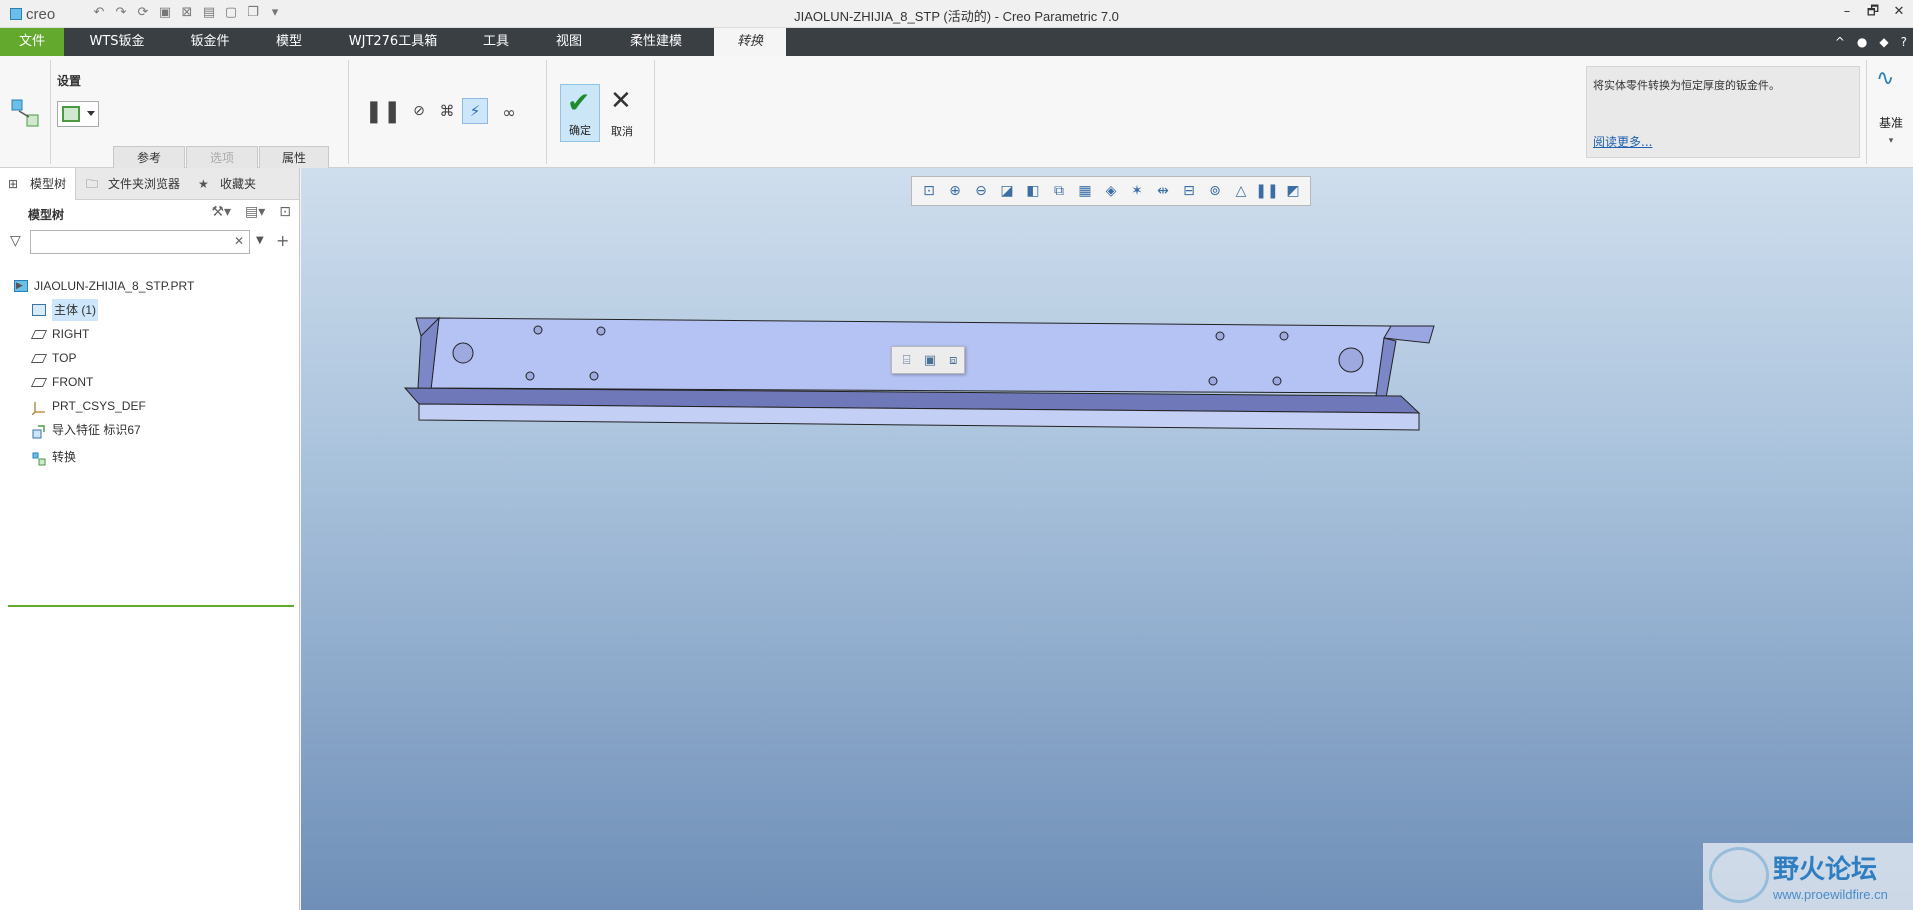 This screenshot has width=1913, height=910. Describe the element at coordinates (463, 353) in the screenshot. I see `model-large-hole` at that location.